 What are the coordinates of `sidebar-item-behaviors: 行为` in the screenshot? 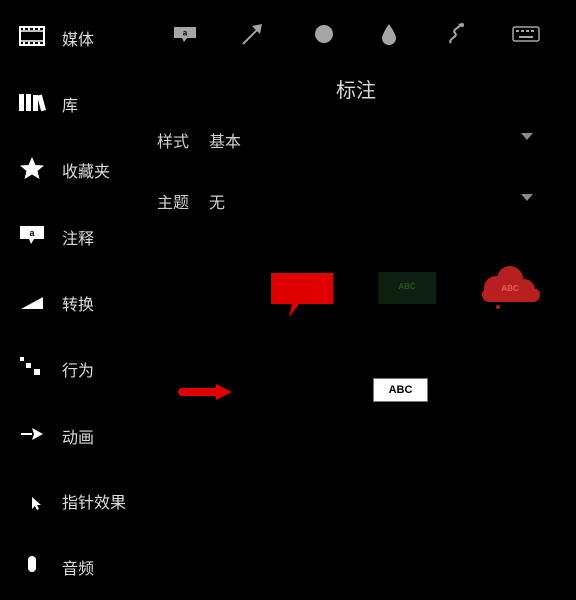 It's located at (70, 367).